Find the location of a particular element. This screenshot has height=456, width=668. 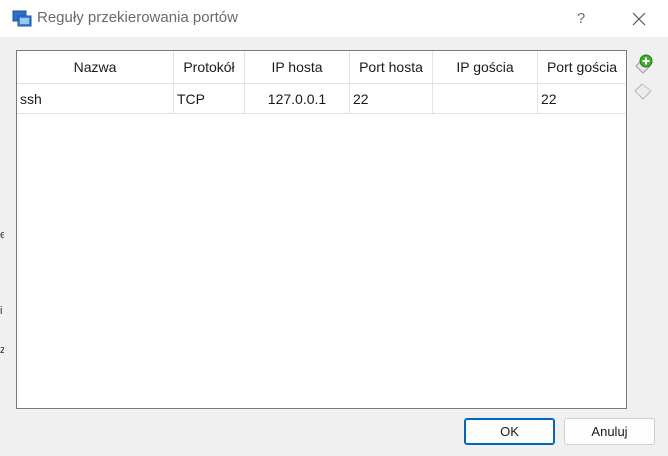

cell-guest-port: 22 is located at coordinates (582, 98).